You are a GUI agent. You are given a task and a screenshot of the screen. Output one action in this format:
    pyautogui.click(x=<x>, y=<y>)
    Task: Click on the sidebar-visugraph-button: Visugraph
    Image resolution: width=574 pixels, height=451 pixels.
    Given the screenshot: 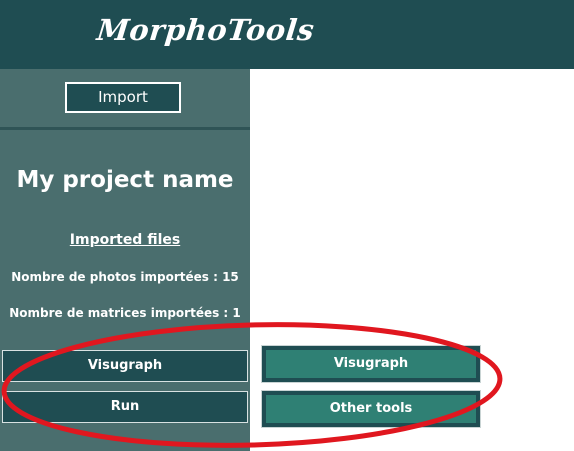 What is the action you would take?
    pyautogui.click(x=125, y=366)
    